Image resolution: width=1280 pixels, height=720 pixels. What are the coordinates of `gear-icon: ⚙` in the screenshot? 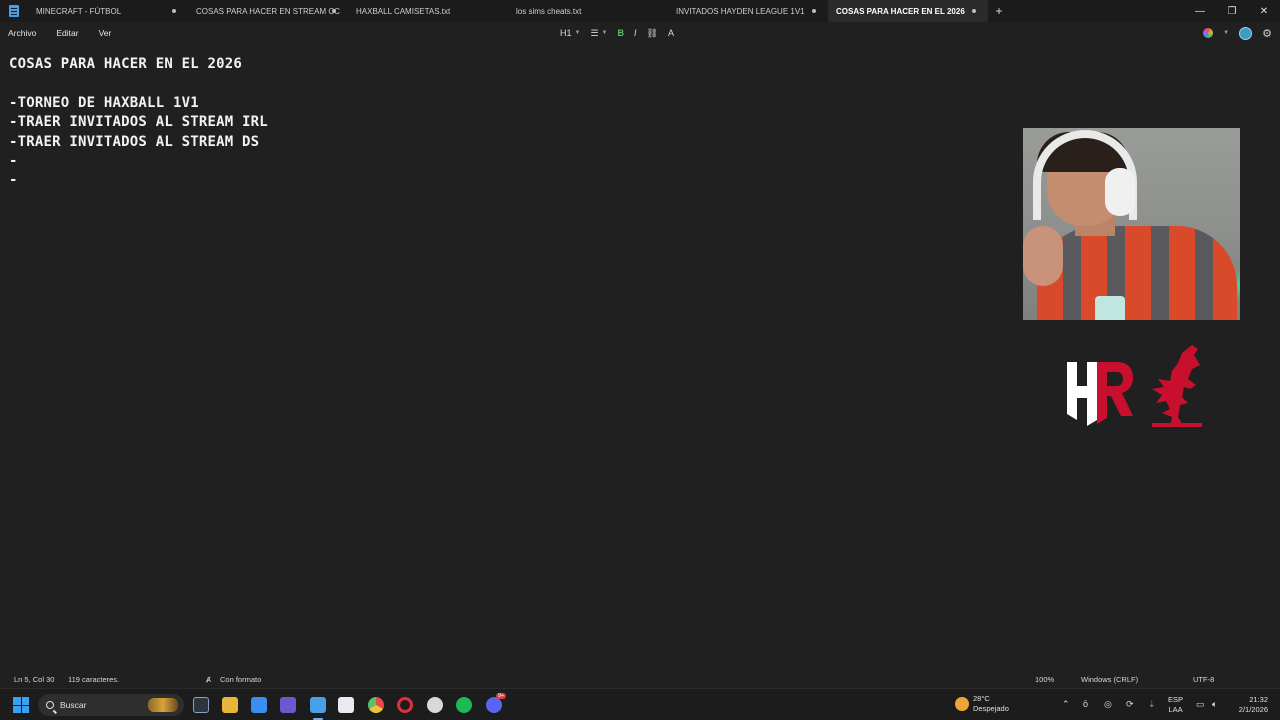 It's located at (1267, 33).